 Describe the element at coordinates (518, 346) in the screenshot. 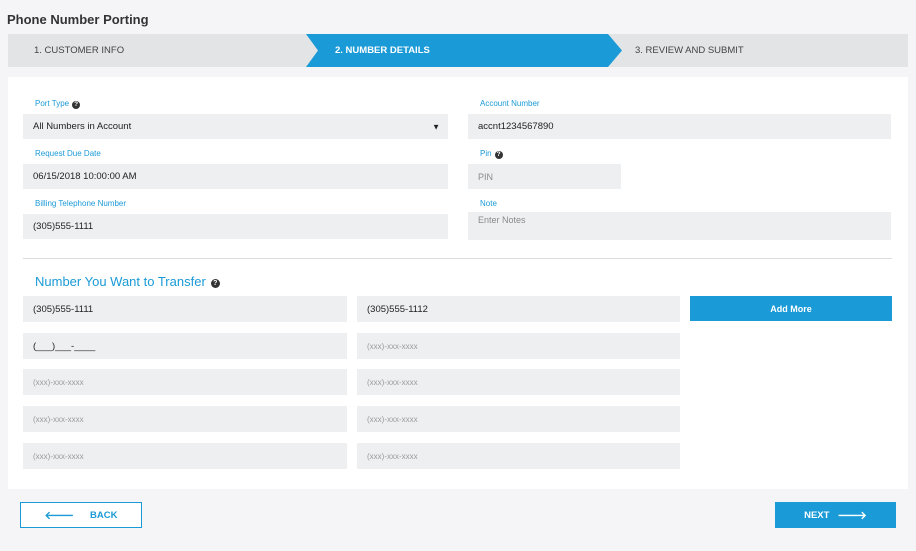

I see `transfer-number-input-4: (xxx)-xxx-xxxx` at that location.